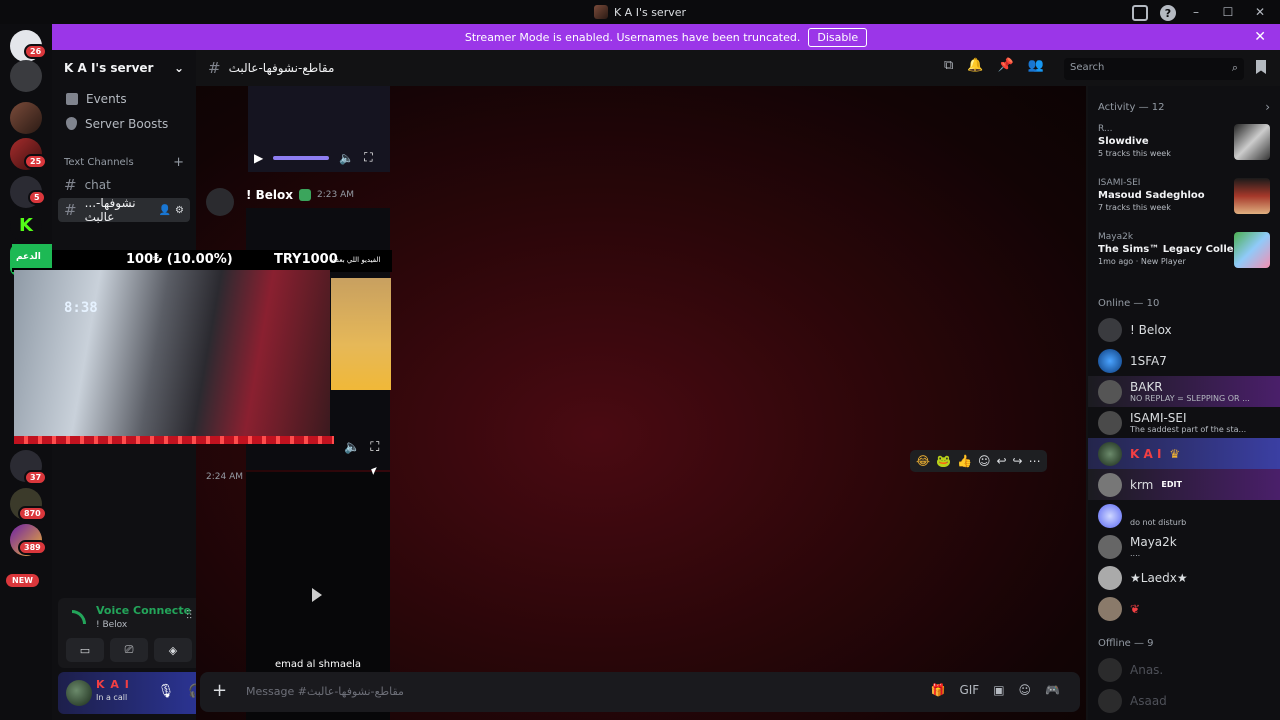  I want to click on stream-goal-bar: 100₺ (10.00%) TRY1000 الفيديو اللي بعده, so click(202, 261).